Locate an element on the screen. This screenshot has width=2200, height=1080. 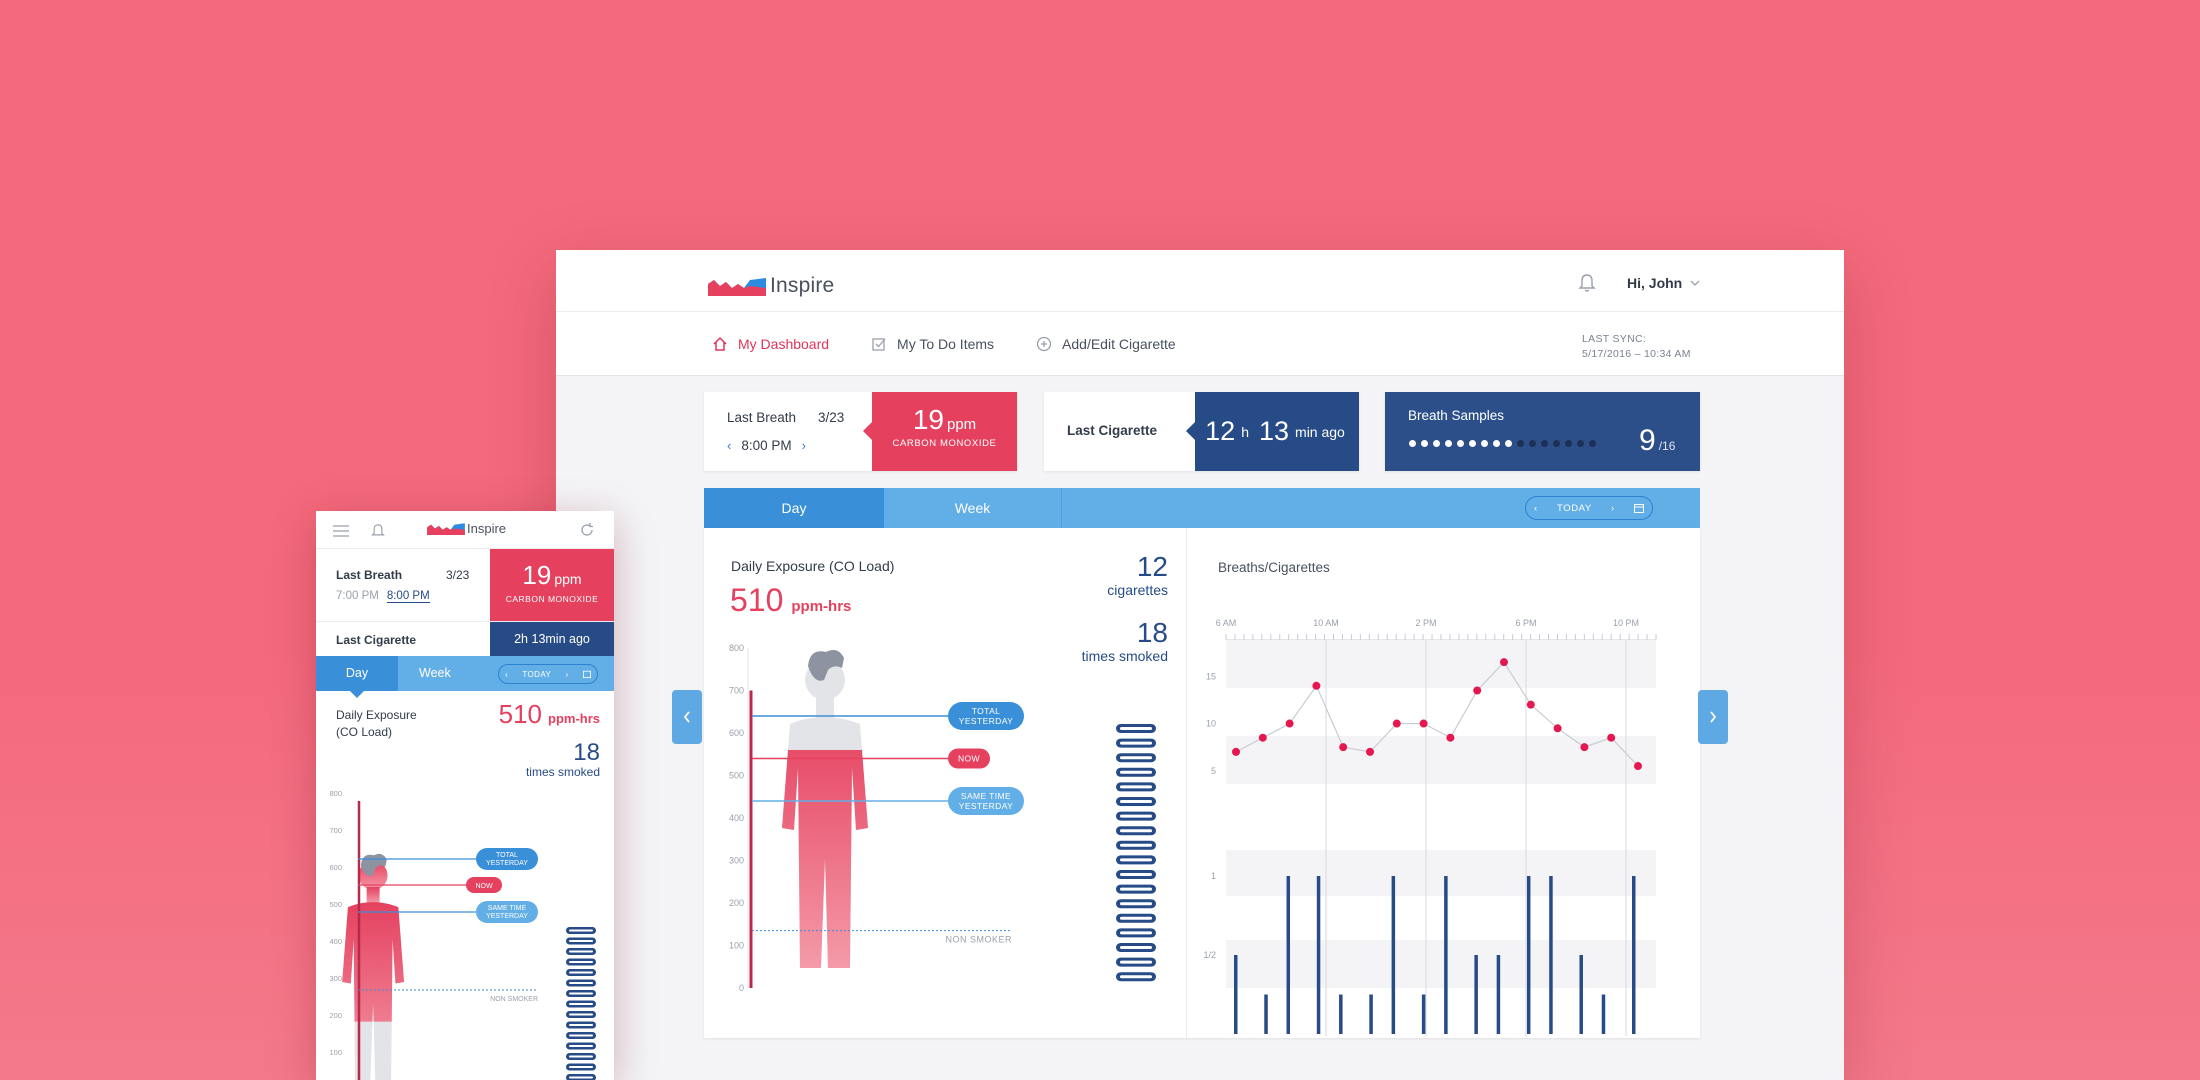
sample-dots is located at coordinates (1502, 443).